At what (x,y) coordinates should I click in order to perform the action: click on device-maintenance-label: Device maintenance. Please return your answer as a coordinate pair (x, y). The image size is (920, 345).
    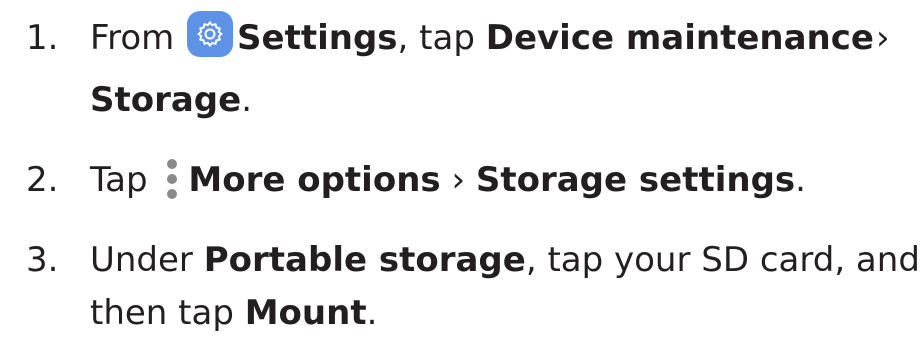
    Looking at the image, I should click on (679, 38).